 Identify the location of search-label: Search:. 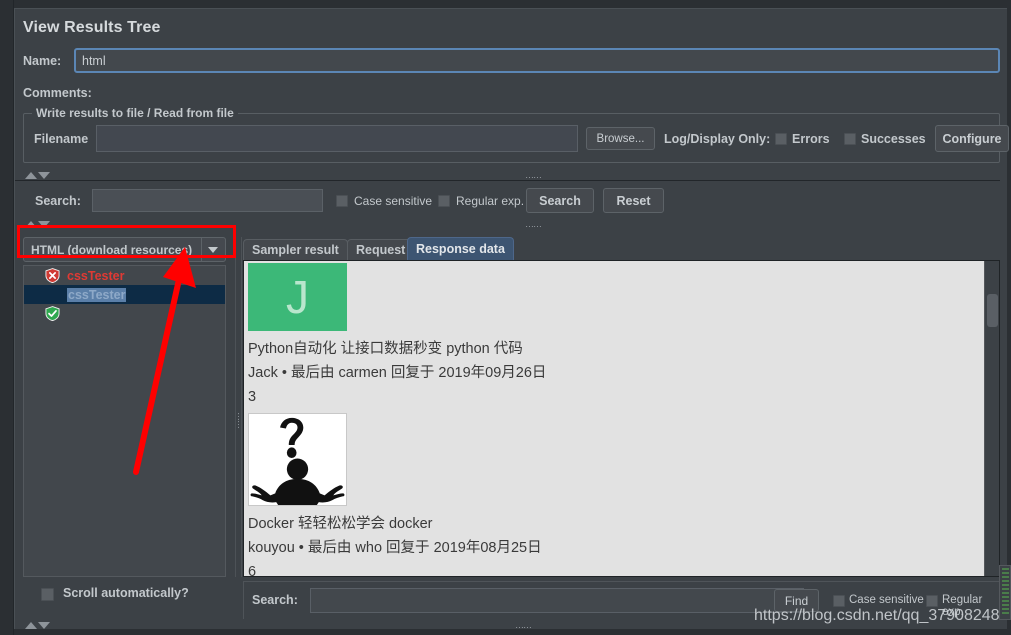
(58, 201).